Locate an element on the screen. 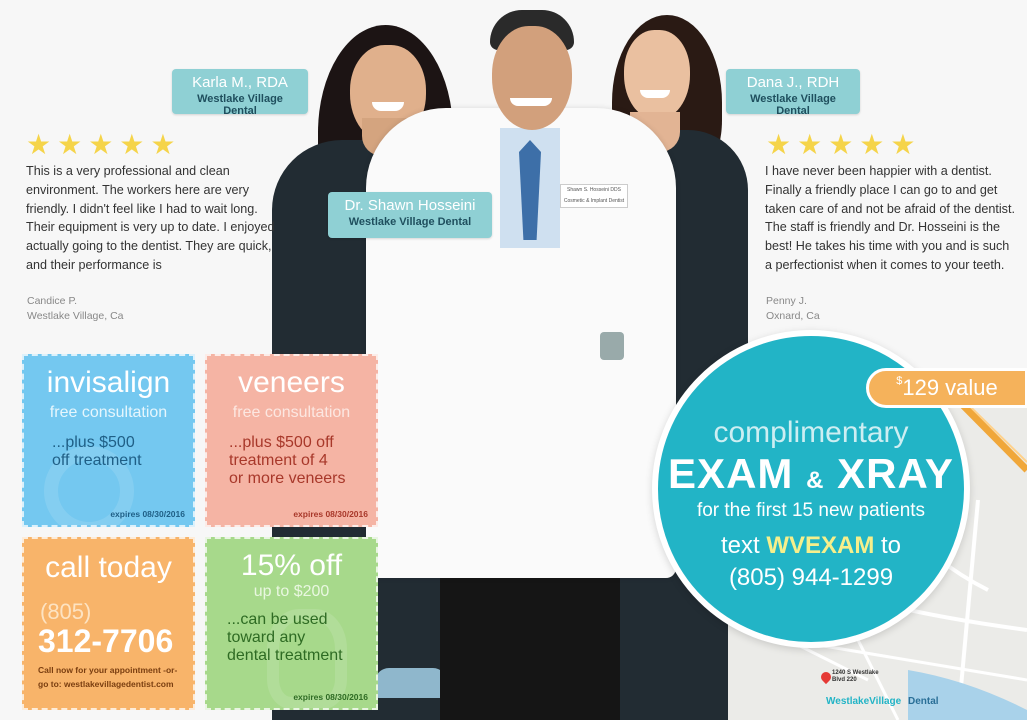  nametag-doctor-name: Dr. Shawn Hosseini is located at coordinates (410, 205).